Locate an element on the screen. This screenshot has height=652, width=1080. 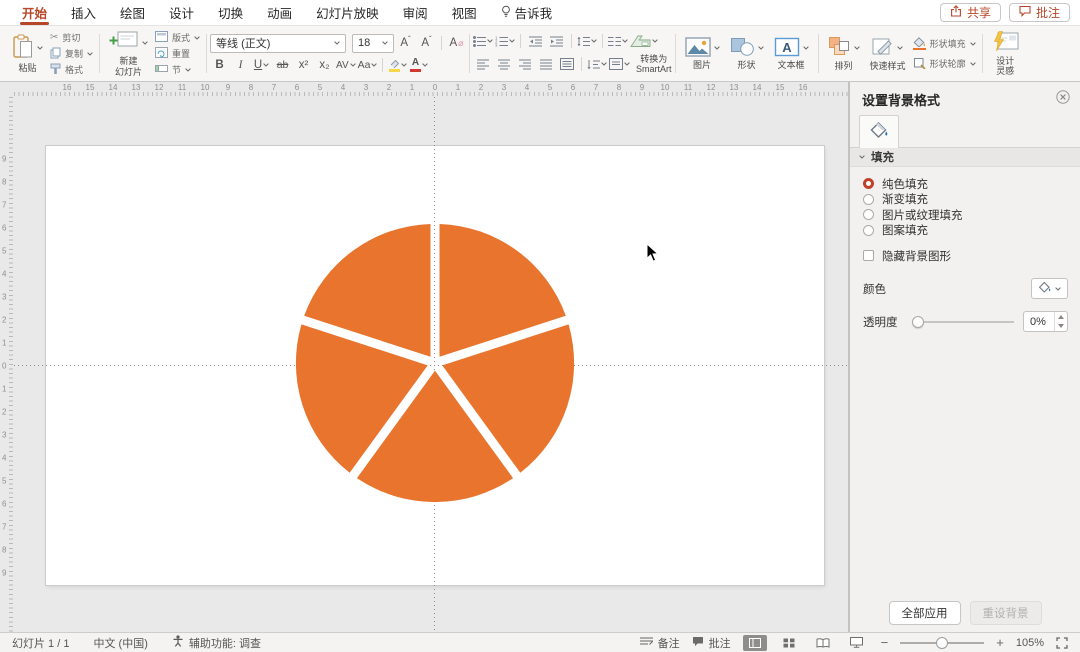
transparency-slider is located at coordinates (962, 321).